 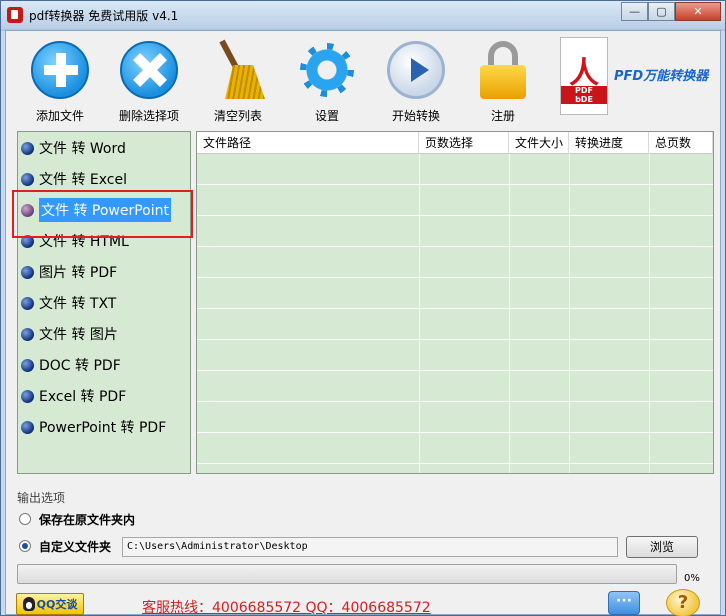 What do you see at coordinates (25, 519) in the screenshot?
I see `radio-button` at bounding box center [25, 519].